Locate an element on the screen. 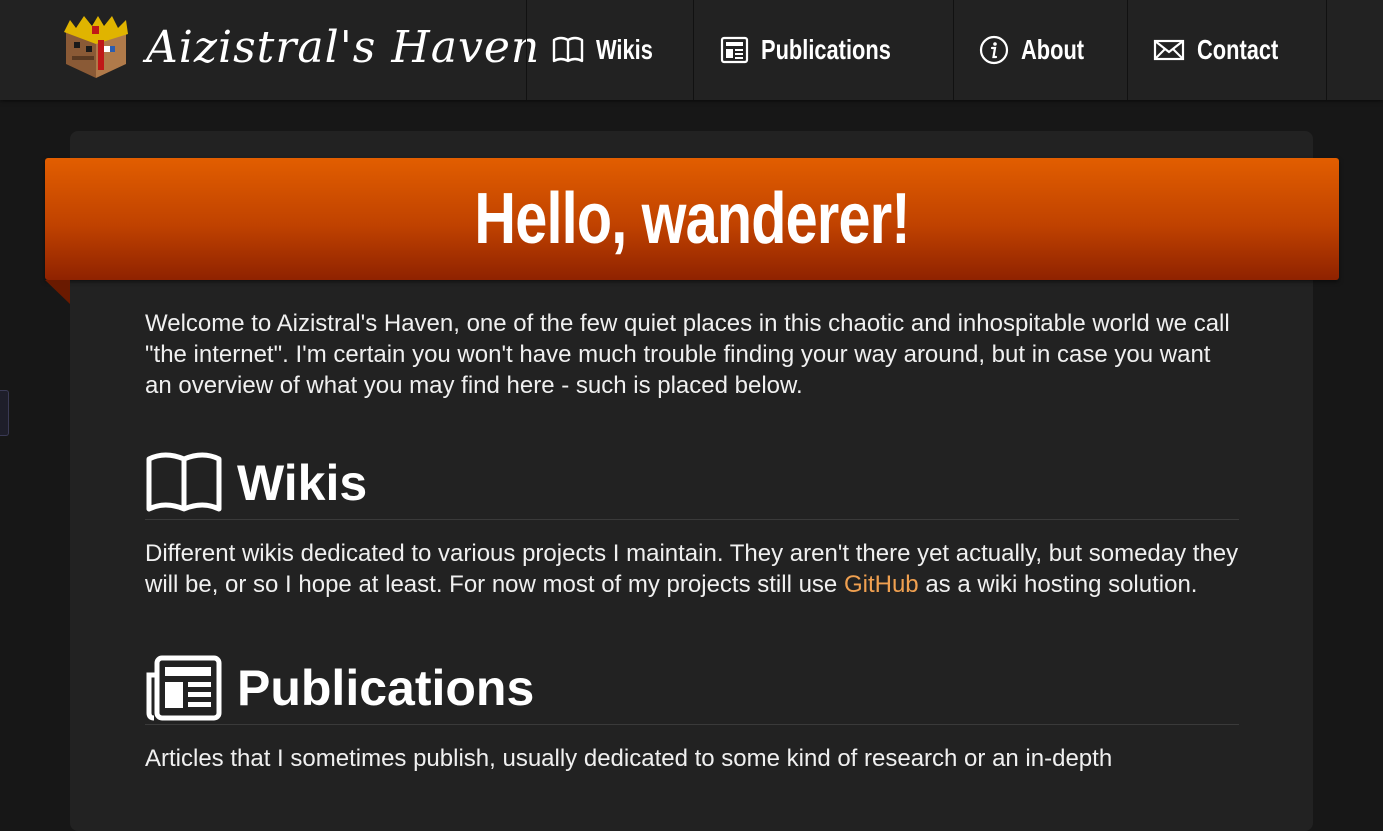 The width and height of the screenshot is (1383, 831). brand-home-link: Aizistral's Haven is located at coordinates (299, 47).